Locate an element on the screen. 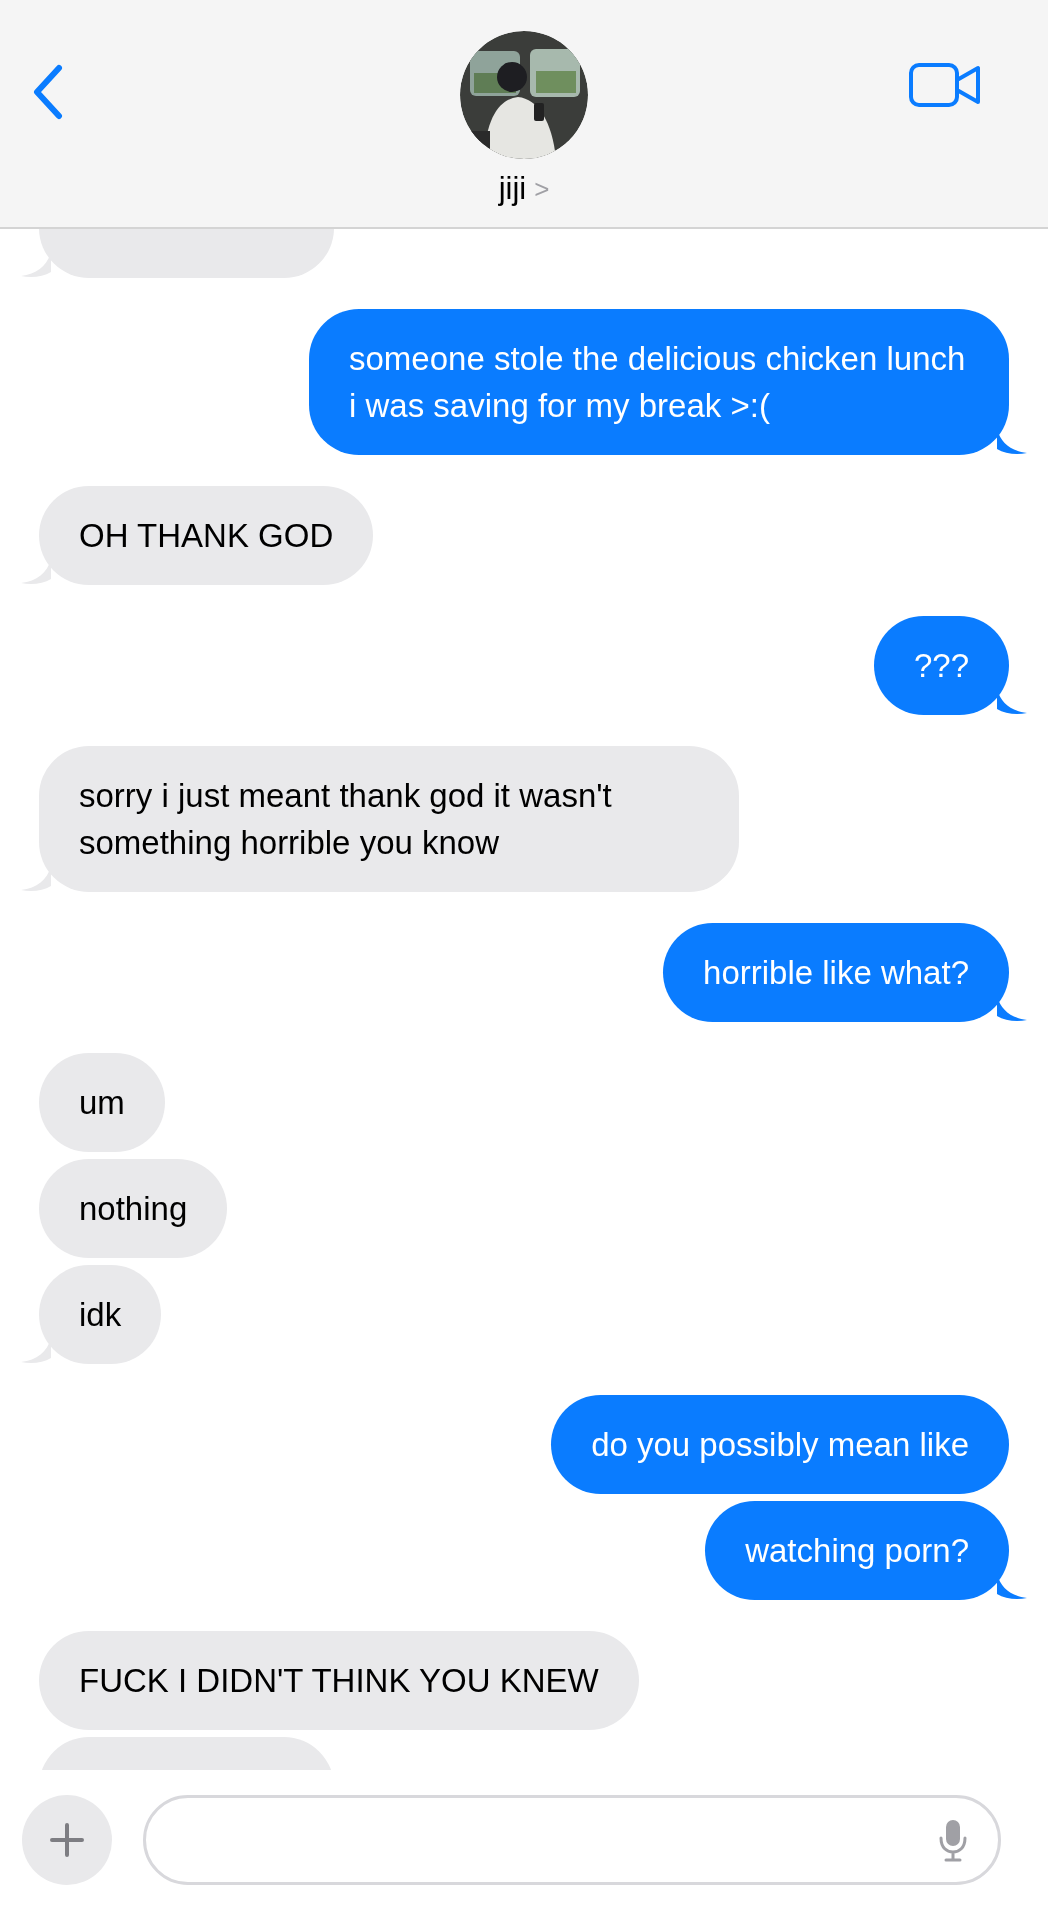 The image size is (1048, 1920). message-bubble: ??? is located at coordinates (941, 665).